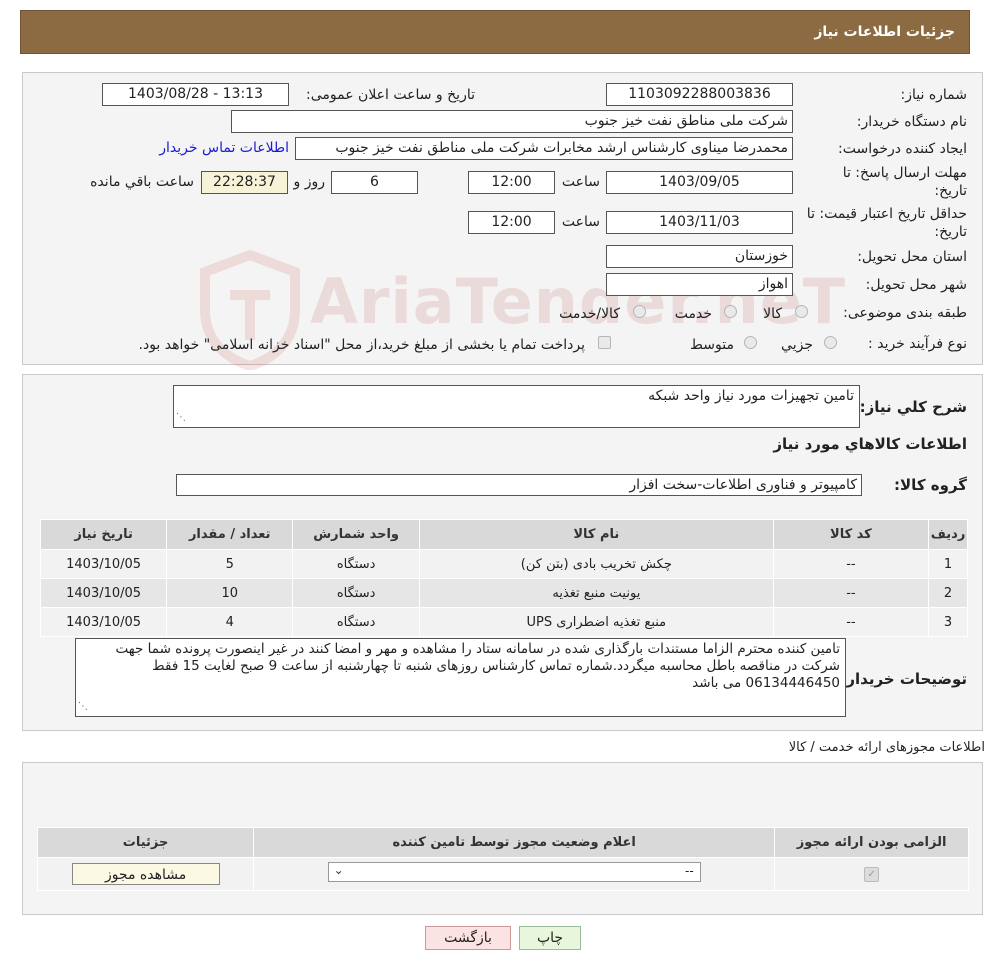  What do you see at coordinates (230, 593) in the screenshot?
I see `goods-qty: 10` at bounding box center [230, 593].